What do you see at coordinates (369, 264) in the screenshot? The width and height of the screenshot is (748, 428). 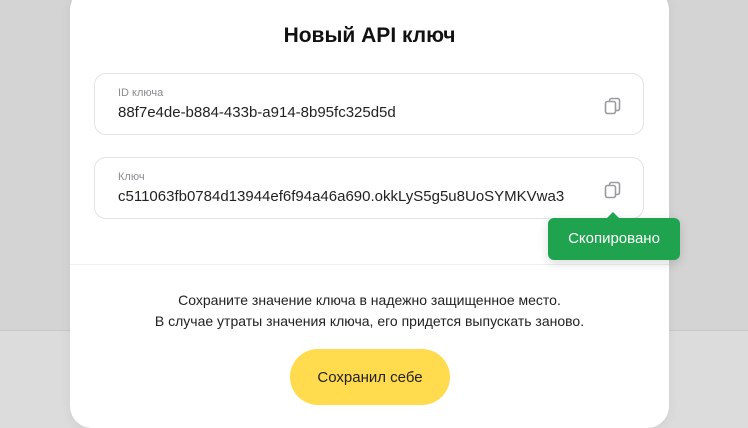 I see `dialog-divider` at bounding box center [369, 264].